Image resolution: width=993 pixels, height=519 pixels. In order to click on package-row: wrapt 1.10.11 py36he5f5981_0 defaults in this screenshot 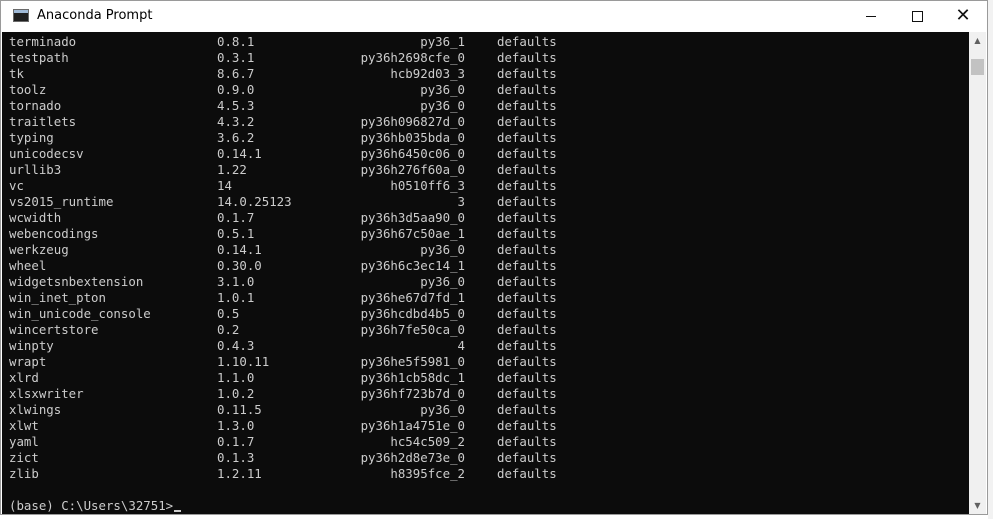, I will do `click(283, 362)`.